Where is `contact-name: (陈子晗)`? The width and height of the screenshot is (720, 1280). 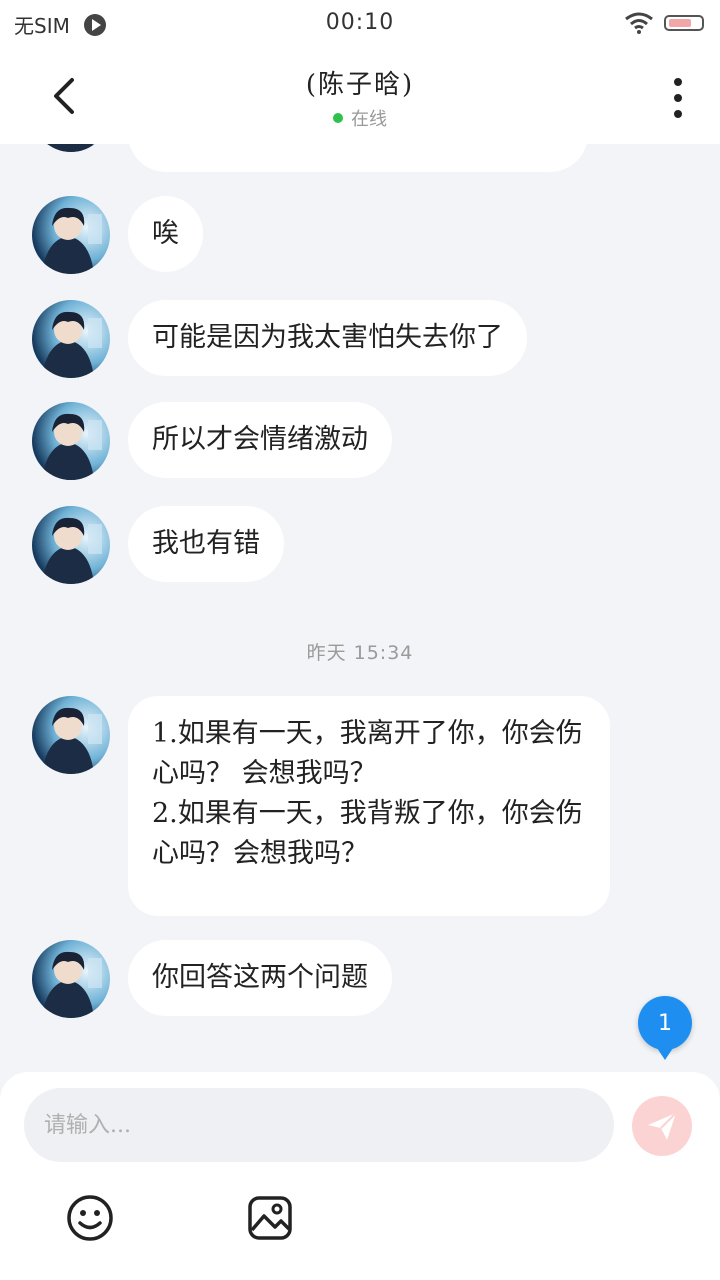
contact-name: (陈子晗) is located at coordinates (360, 85).